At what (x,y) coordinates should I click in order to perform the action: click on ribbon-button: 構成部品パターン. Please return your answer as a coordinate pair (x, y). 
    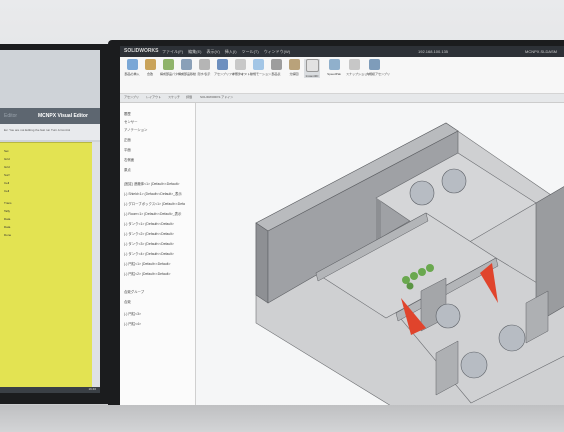
    Looking at the image, I should click on (172, 67).